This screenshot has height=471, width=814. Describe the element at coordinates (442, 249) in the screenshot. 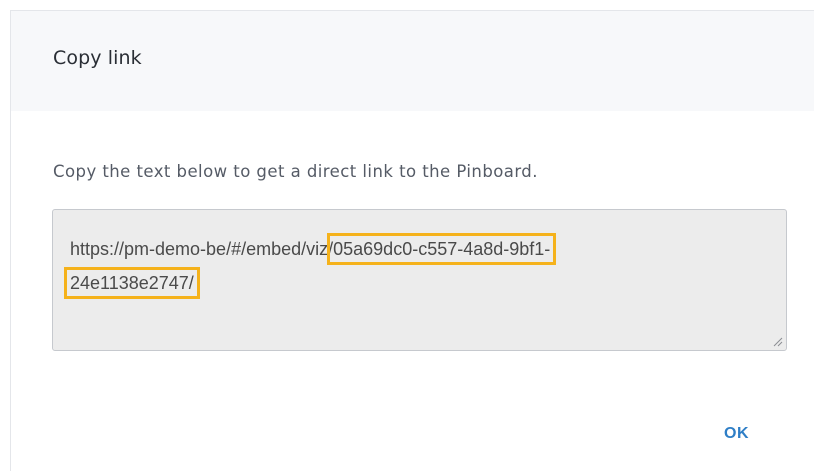

I see `link-id-highlight-part1: 05a69dc0-c557-4a8d-9bf1-` at that location.